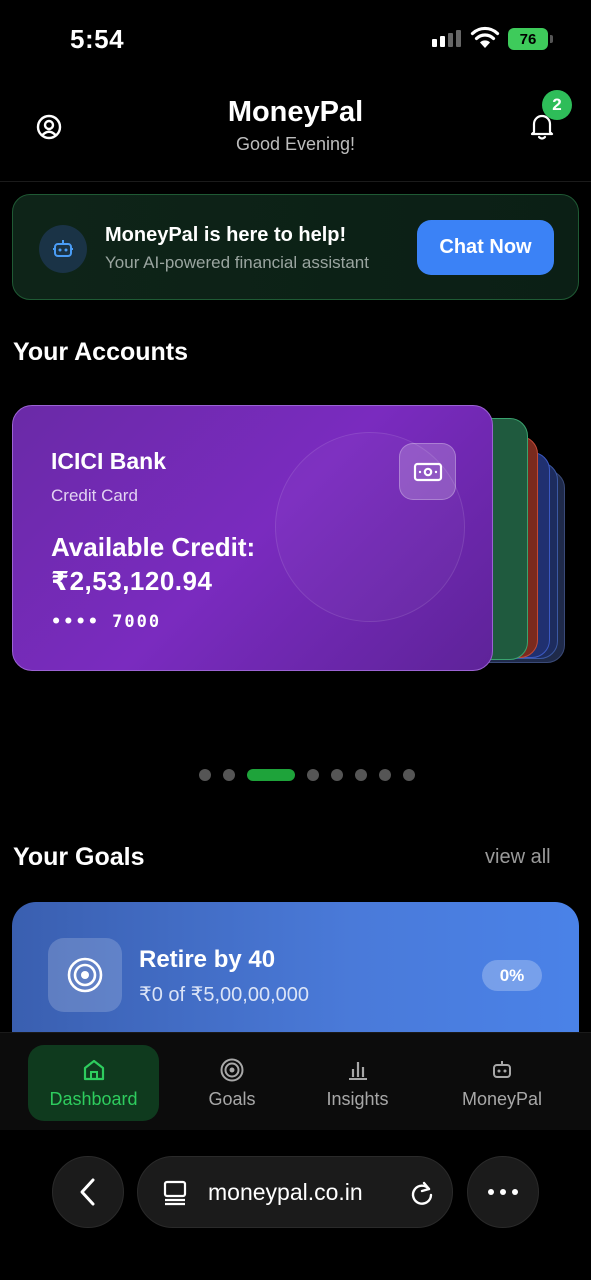 This screenshot has height=1280, width=591. What do you see at coordinates (237, 262) in the screenshot?
I see `assistant-subtitle: Your AI-powered financial assistant` at bounding box center [237, 262].